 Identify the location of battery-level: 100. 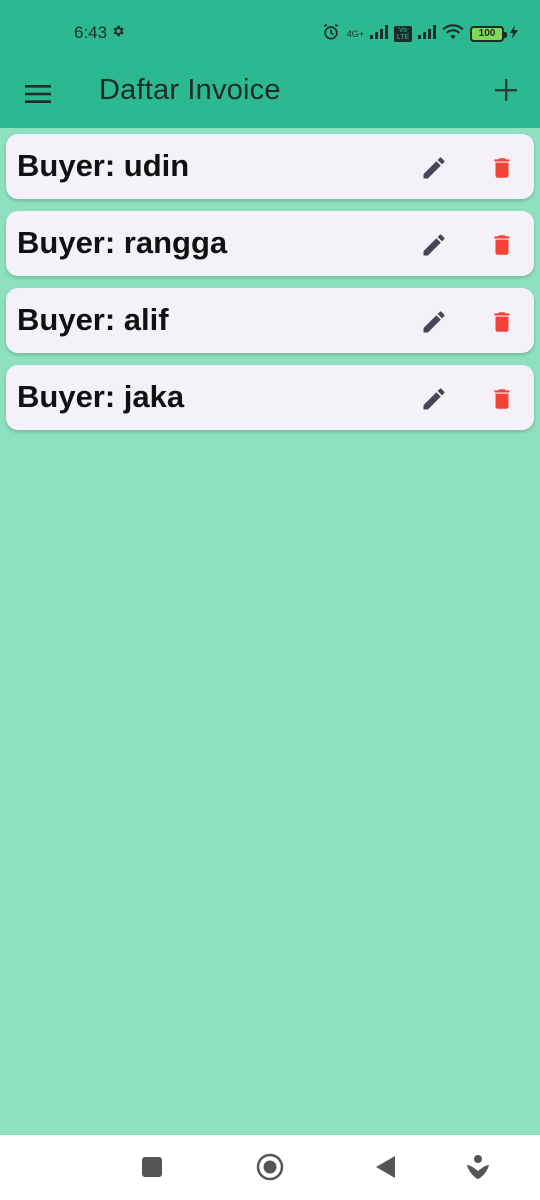
(487, 33).